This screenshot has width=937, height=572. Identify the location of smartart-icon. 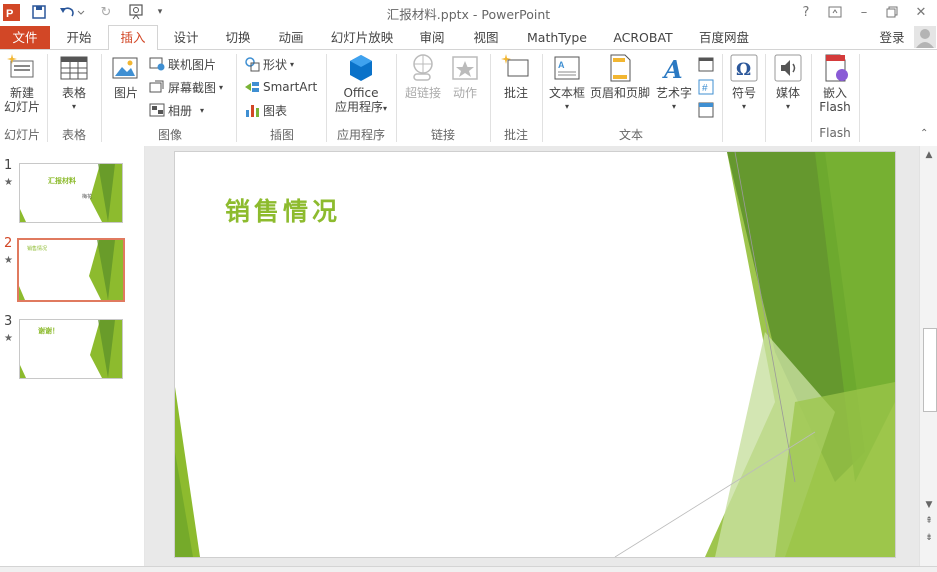
(252, 87).